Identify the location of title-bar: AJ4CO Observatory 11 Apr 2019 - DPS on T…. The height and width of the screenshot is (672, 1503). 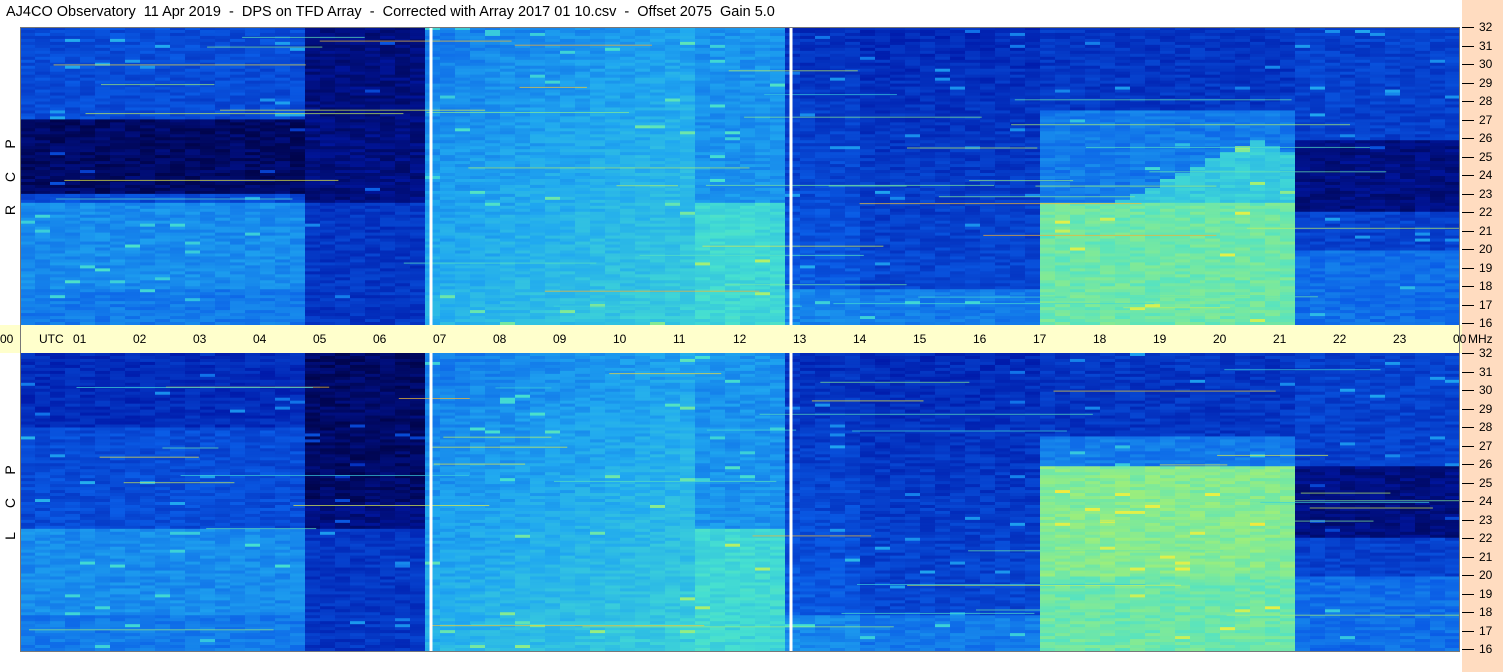
(731, 13).